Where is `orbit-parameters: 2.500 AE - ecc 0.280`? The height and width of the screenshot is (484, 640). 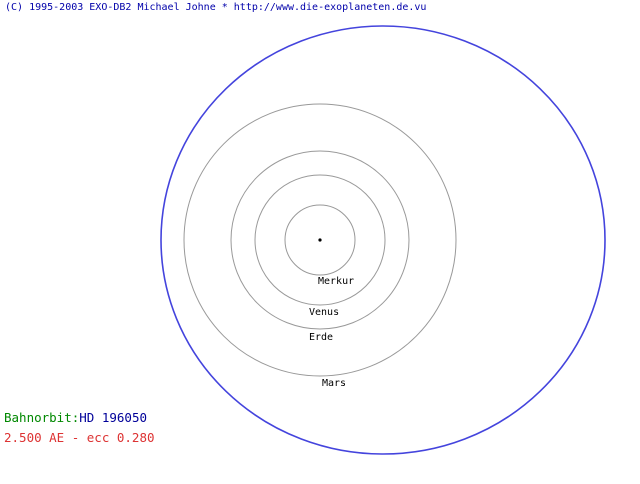
orbit-parameters: 2.500 AE - ecc 0.280 is located at coordinates (79, 437).